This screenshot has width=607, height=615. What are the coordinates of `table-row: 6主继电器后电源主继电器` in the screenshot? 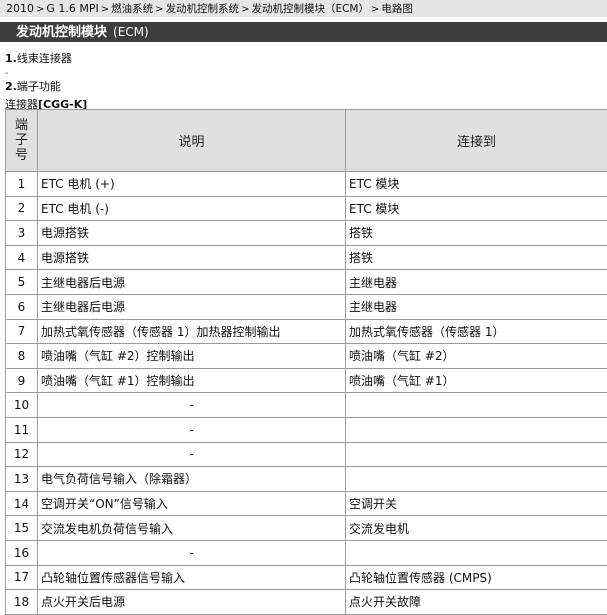 It's located at (306, 306).